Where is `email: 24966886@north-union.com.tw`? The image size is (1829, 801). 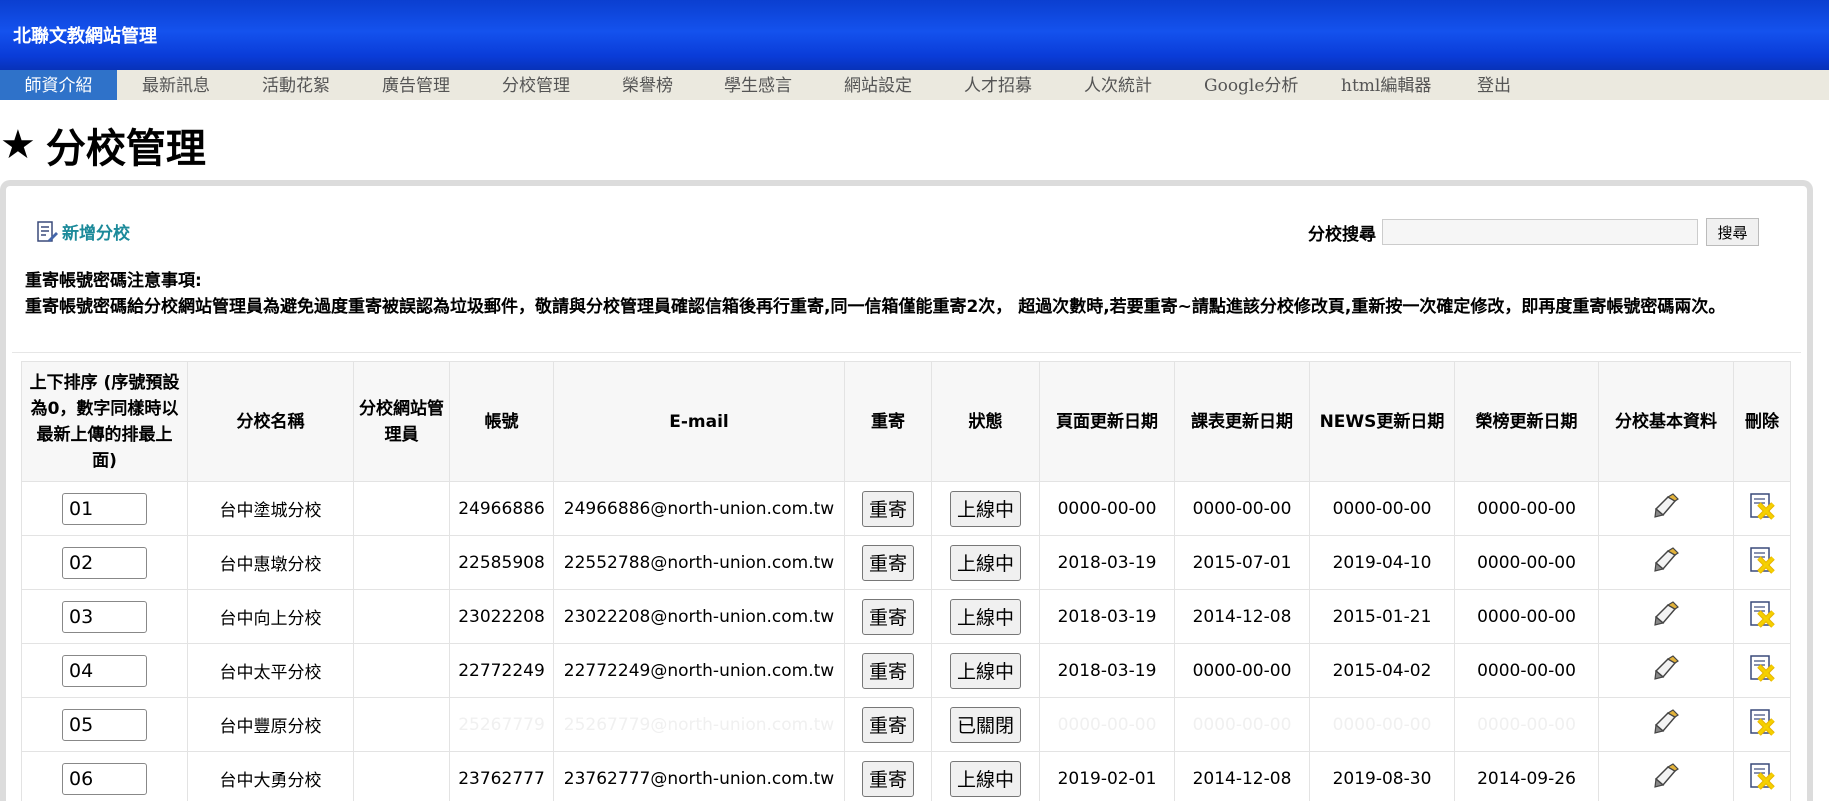 email: 24966886@north-union.com.tw is located at coordinates (699, 508).